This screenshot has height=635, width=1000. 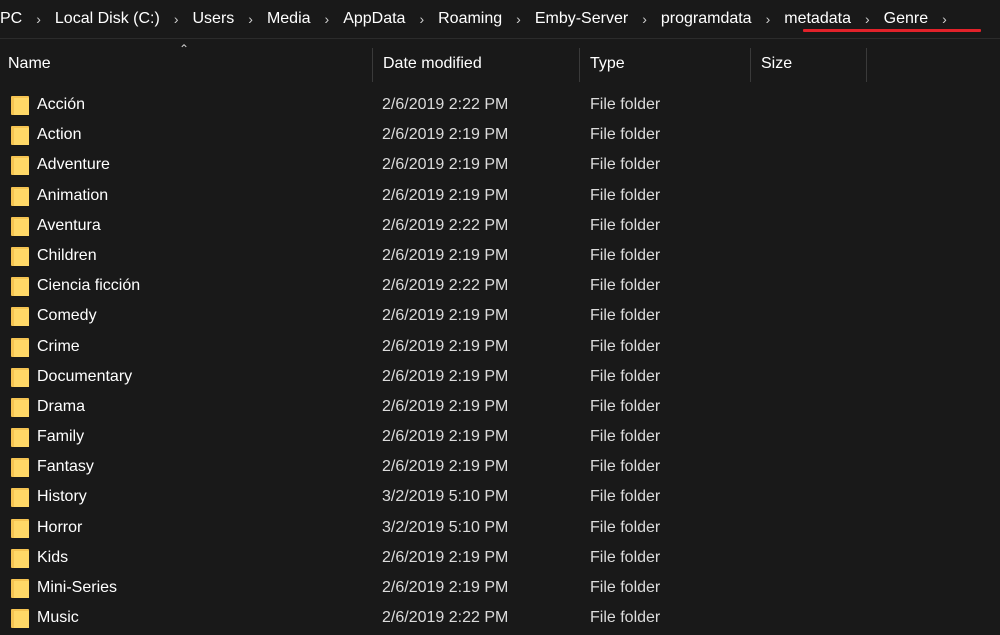 I want to click on file-row: Children 2/6/2019 2:19 PM File folder, so click(x=500, y=256).